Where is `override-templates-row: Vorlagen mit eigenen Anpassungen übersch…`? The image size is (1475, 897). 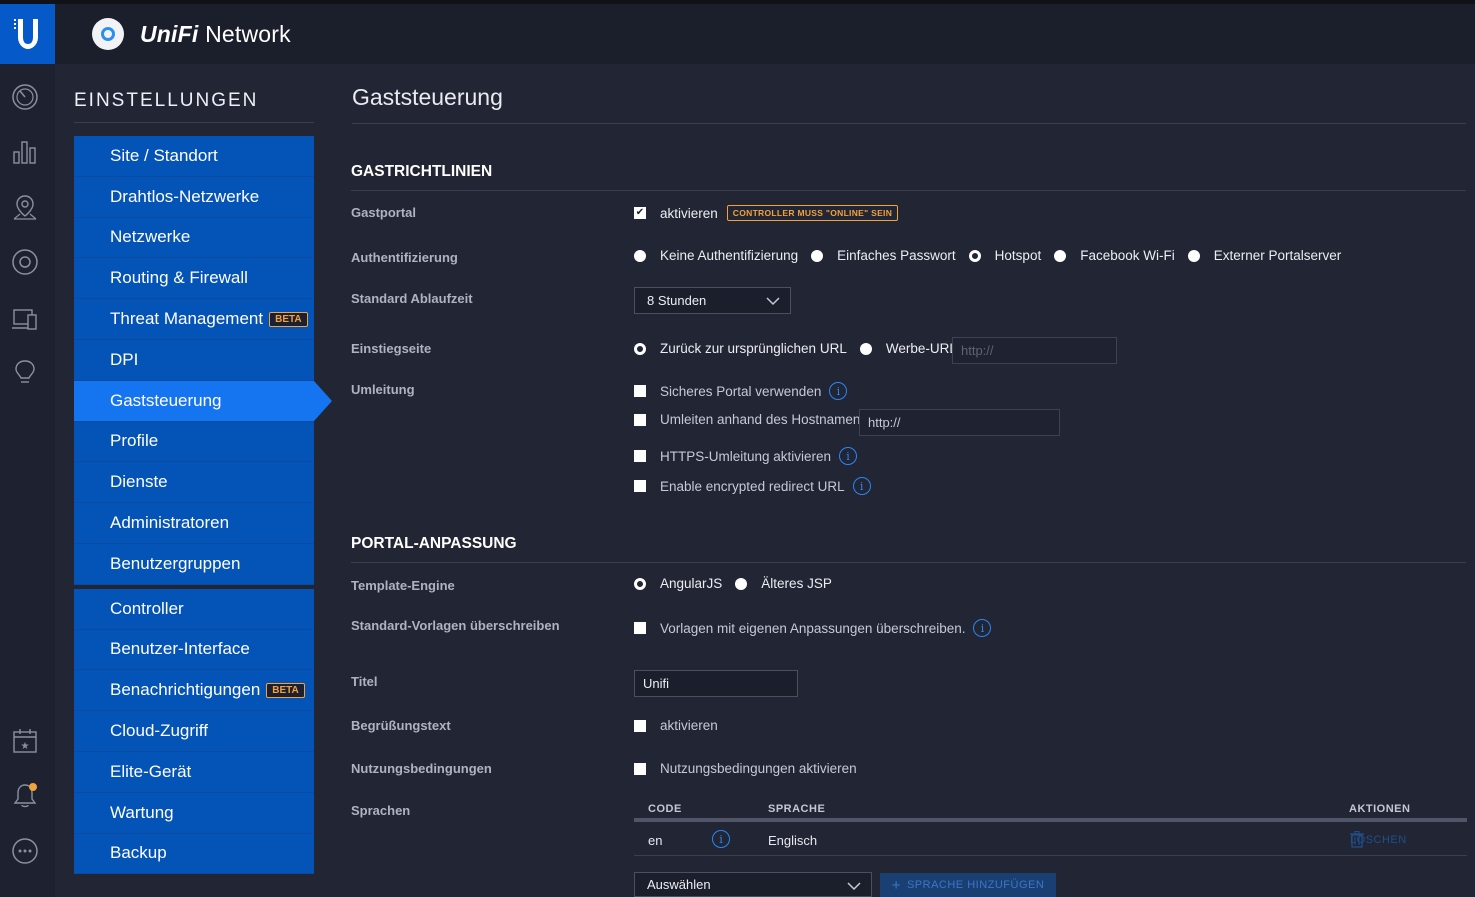
override-templates-row: Vorlagen mit eigenen Anpassungen übersch… is located at coordinates (813, 628).